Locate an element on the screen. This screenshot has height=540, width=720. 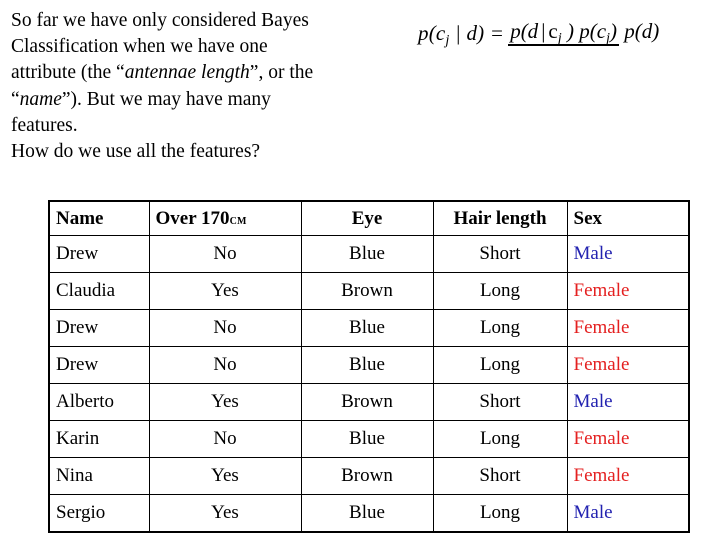
formula-numerator: p(d | cj ) p(cj) is located at coordinates (563, 32).